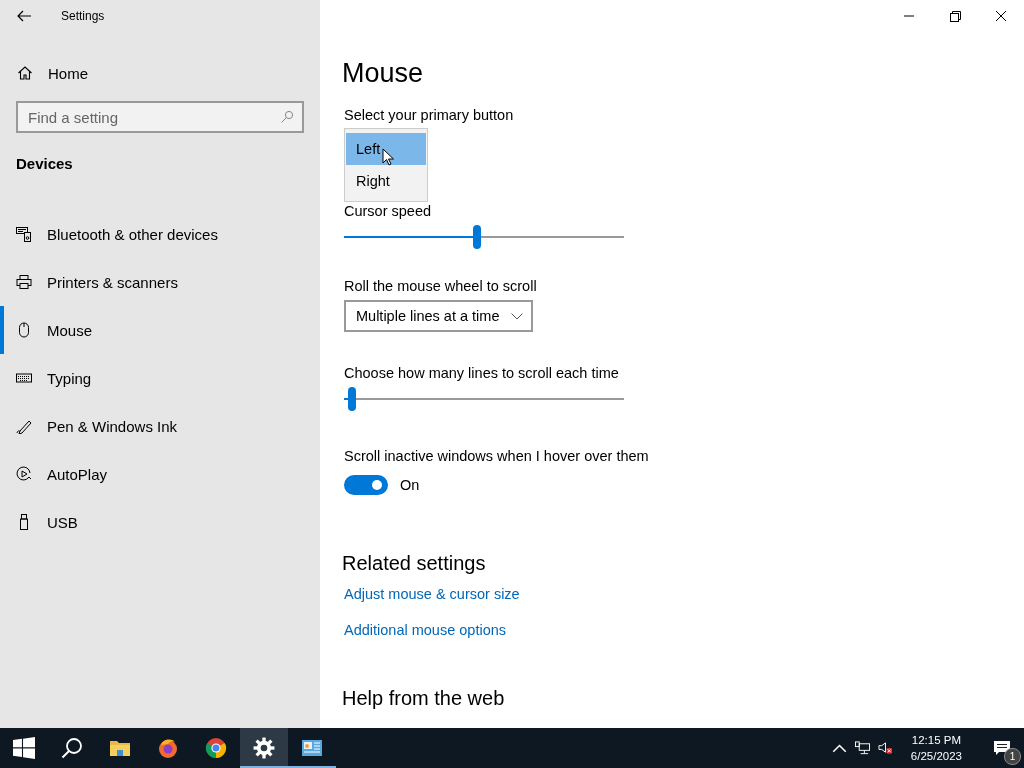  Describe the element at coordinates (24, 234) in the screenshot. I see `keyboard-speaker-icon` at that location.